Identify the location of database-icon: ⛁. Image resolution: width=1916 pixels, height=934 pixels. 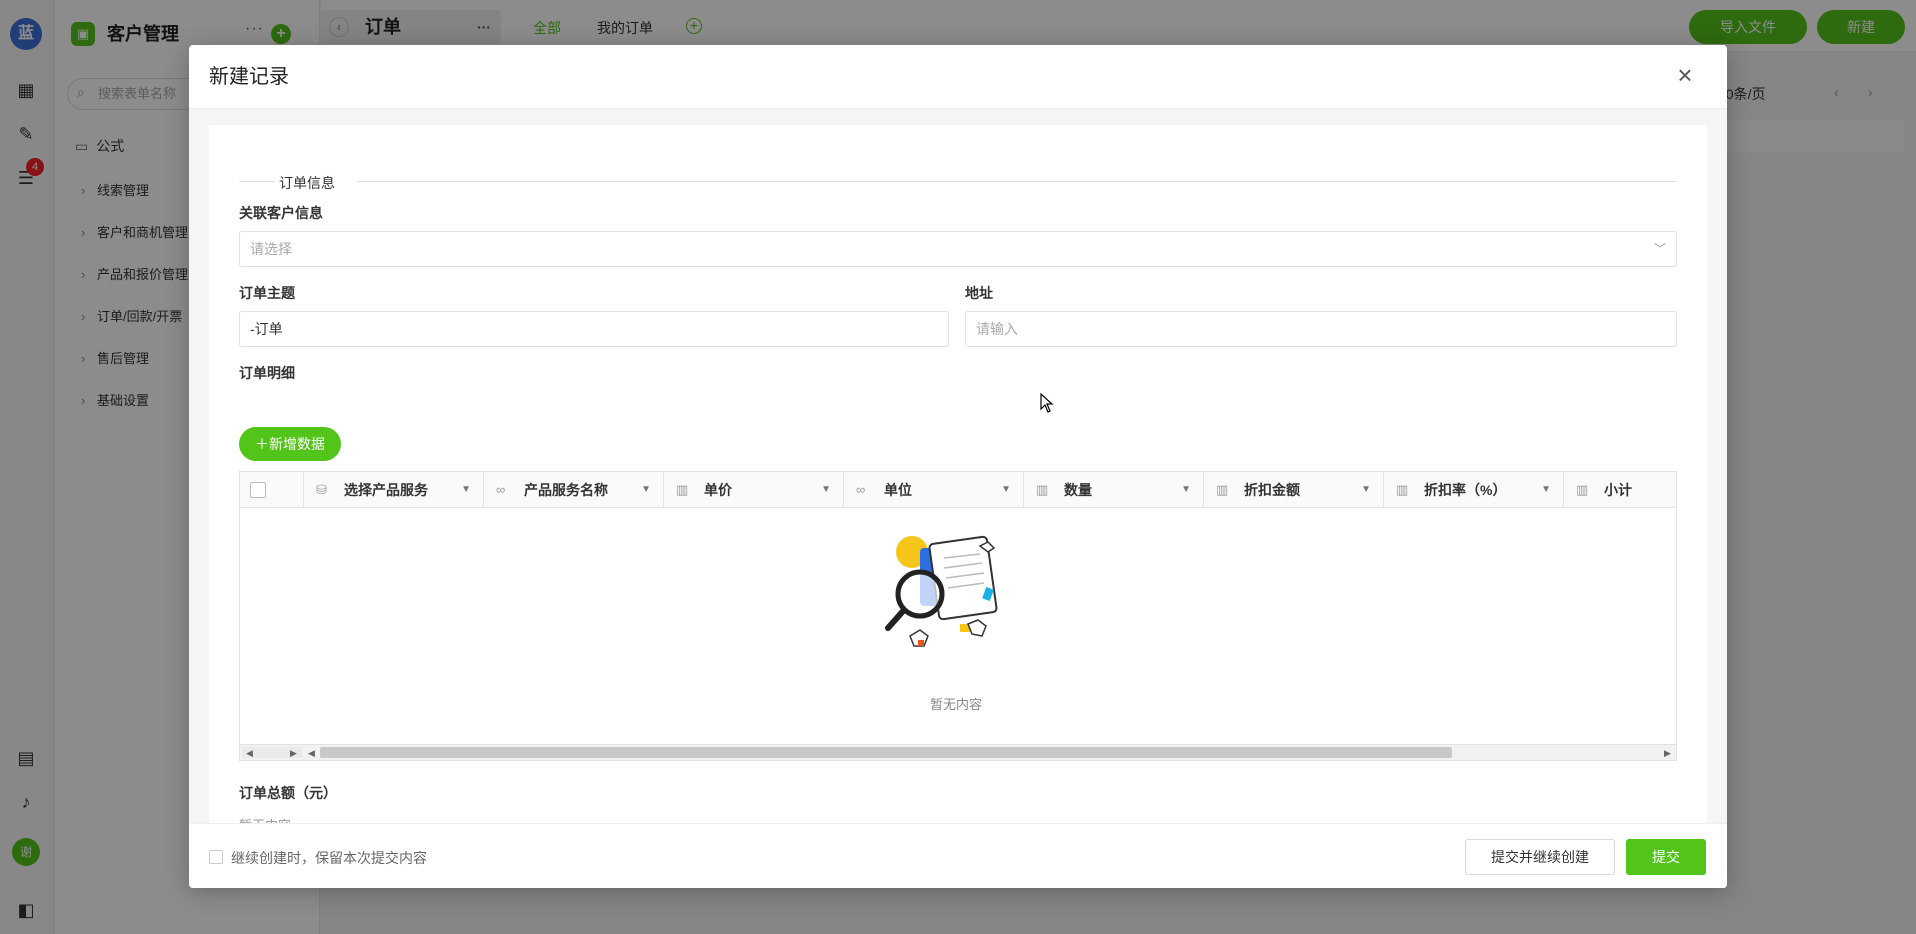
(321, 489).